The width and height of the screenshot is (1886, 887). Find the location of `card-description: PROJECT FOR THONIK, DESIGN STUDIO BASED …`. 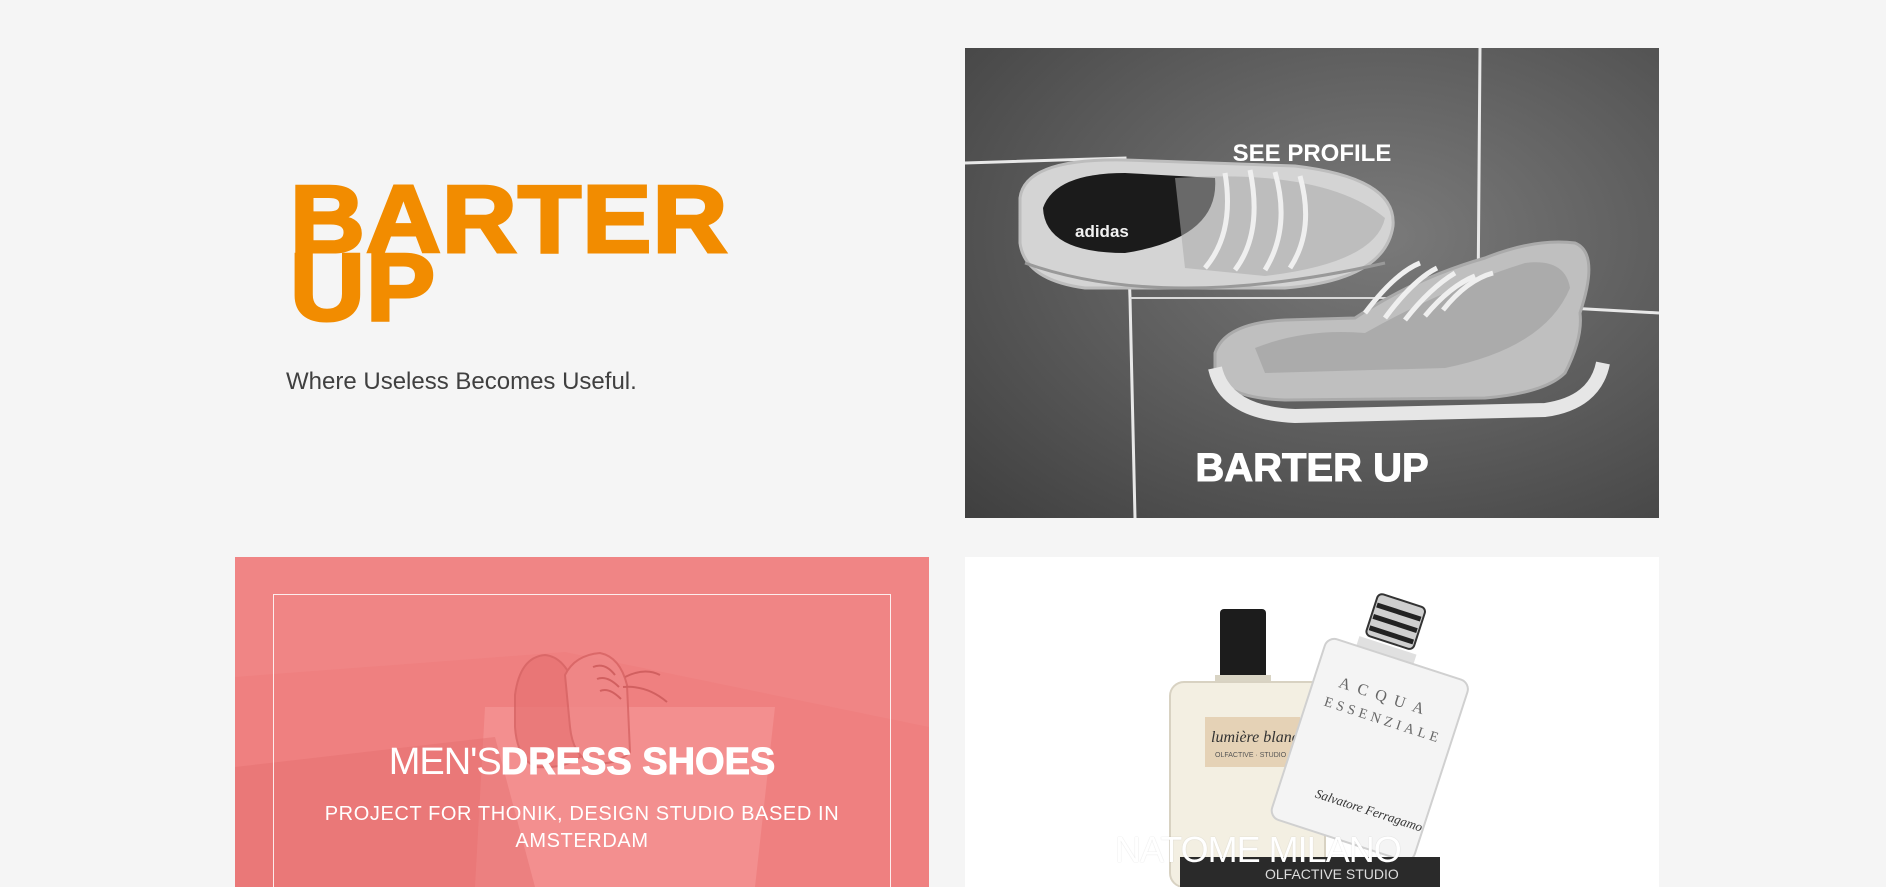

card-description: PROJECT FOR THONIK, DESIGN STUDIO BASED … is located at coordinates (582, 827).